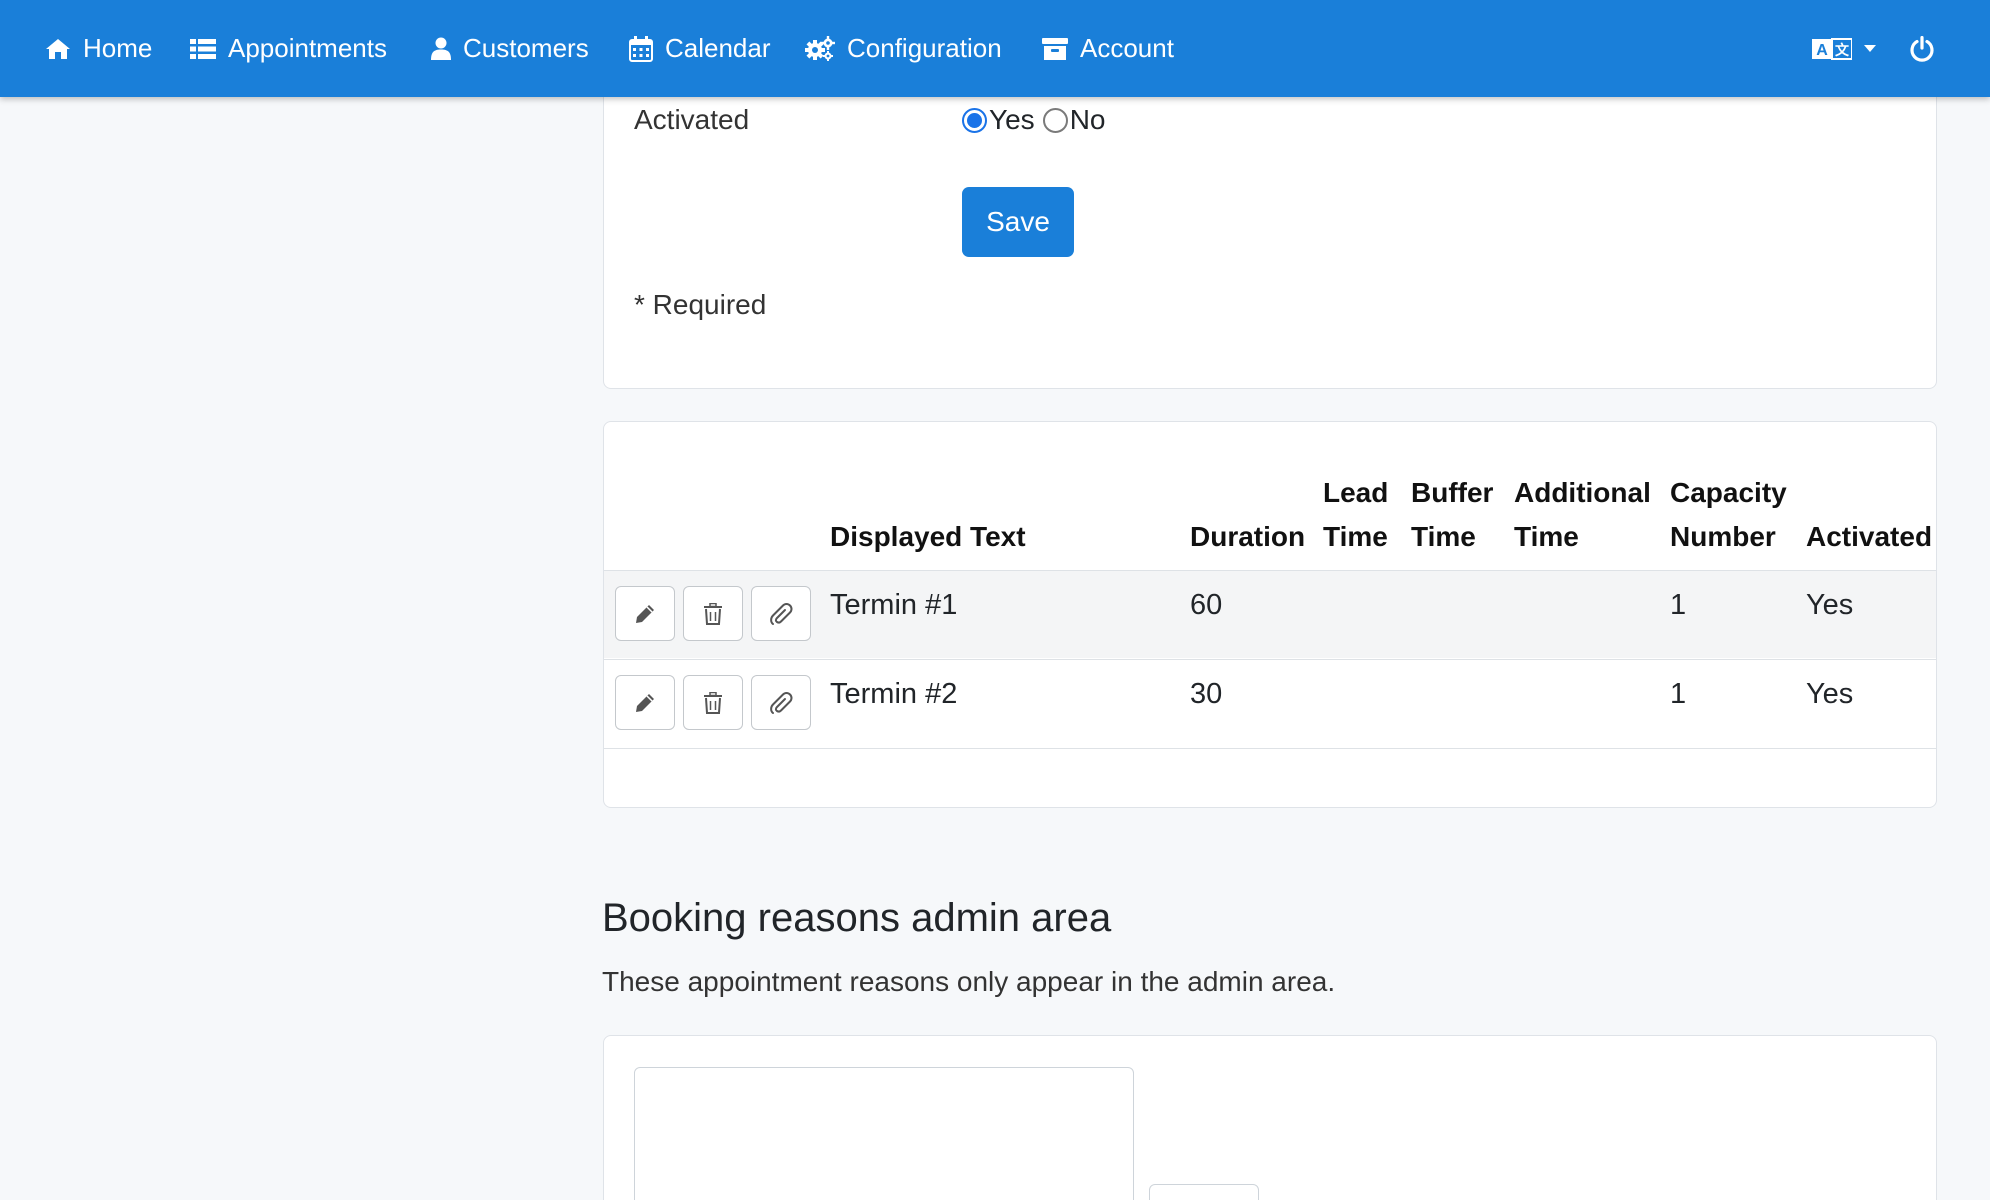  What do you see at coordinates (1452, 492) in the screenshot?
I see `header-buffer-time-line1: Buffer` at bounding box center [1452, 492].